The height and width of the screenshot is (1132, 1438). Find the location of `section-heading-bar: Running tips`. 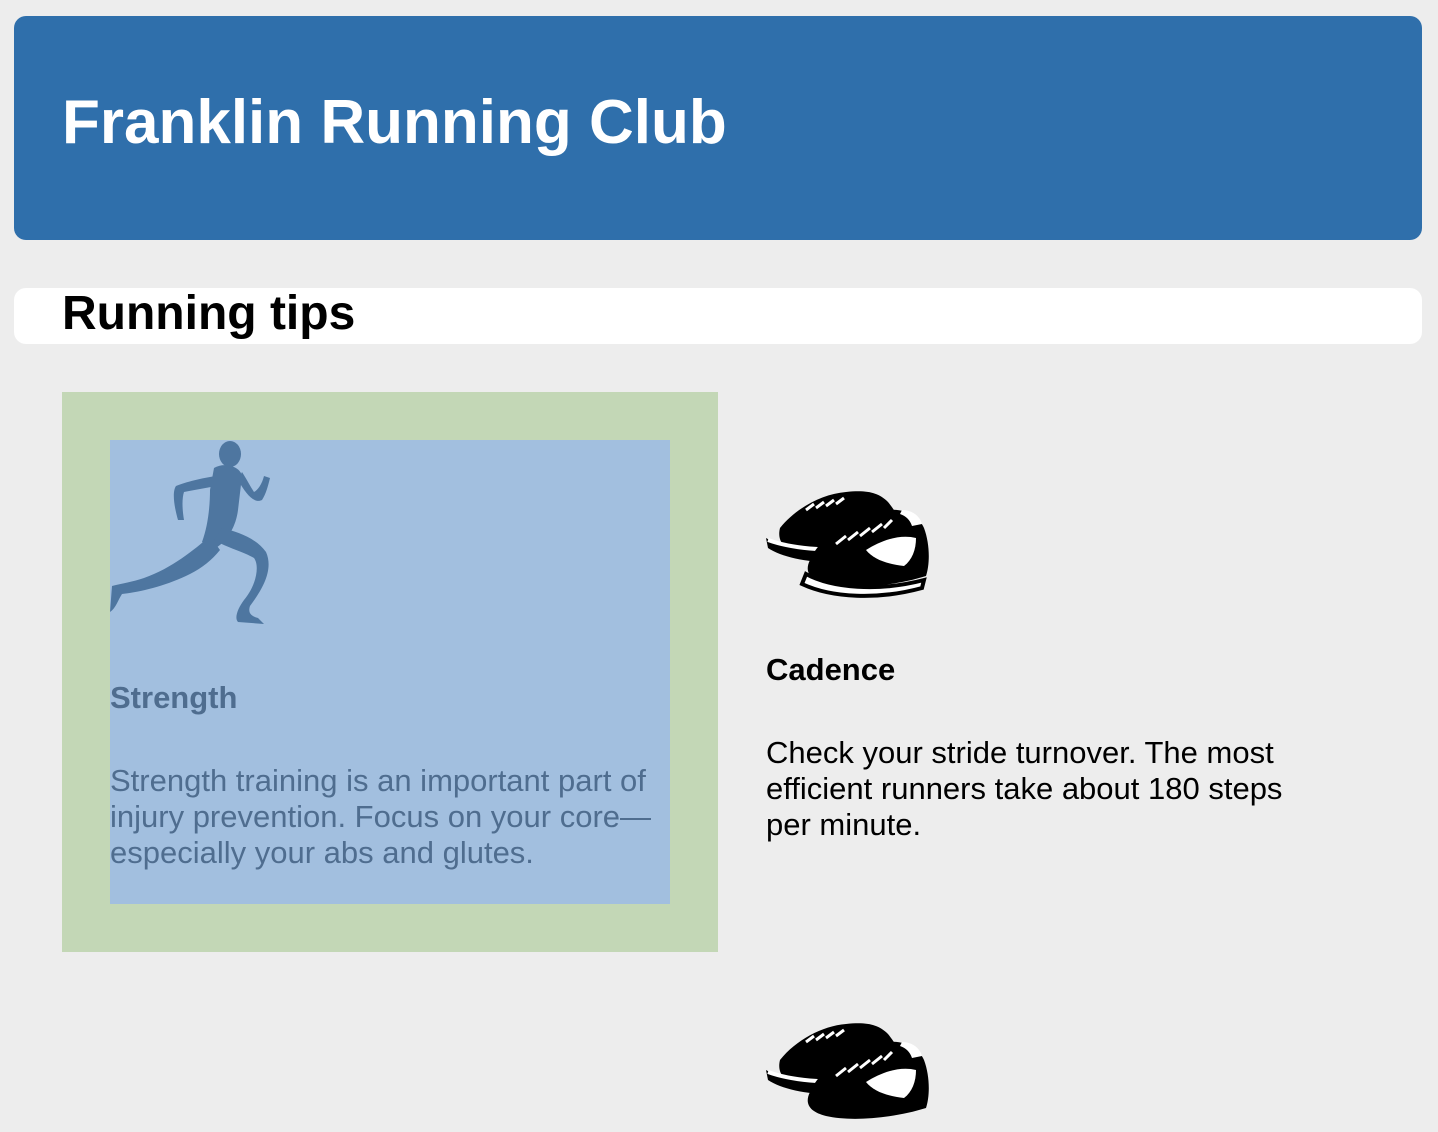

section-heading-bar: Running tips is located at coordinates (718, 316).